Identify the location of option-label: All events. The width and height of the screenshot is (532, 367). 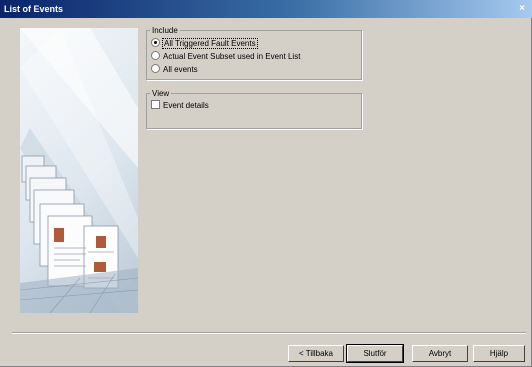
(180, 69).